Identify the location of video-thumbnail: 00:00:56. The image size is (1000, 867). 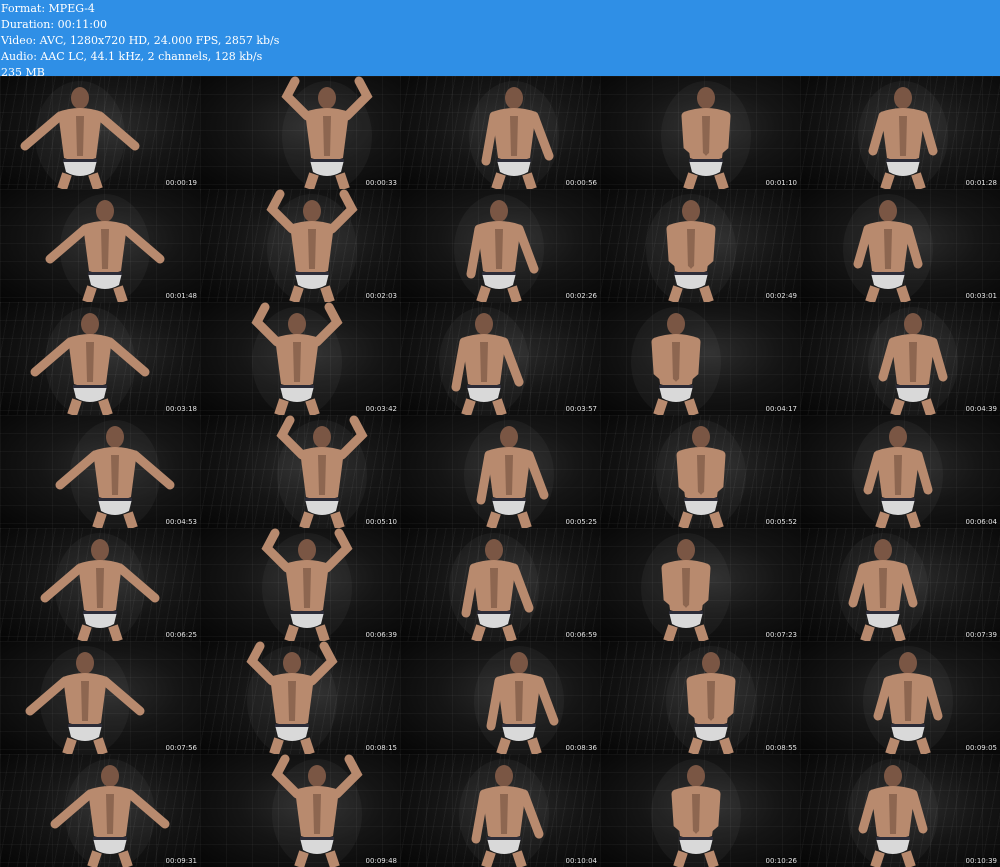
(500, 132).